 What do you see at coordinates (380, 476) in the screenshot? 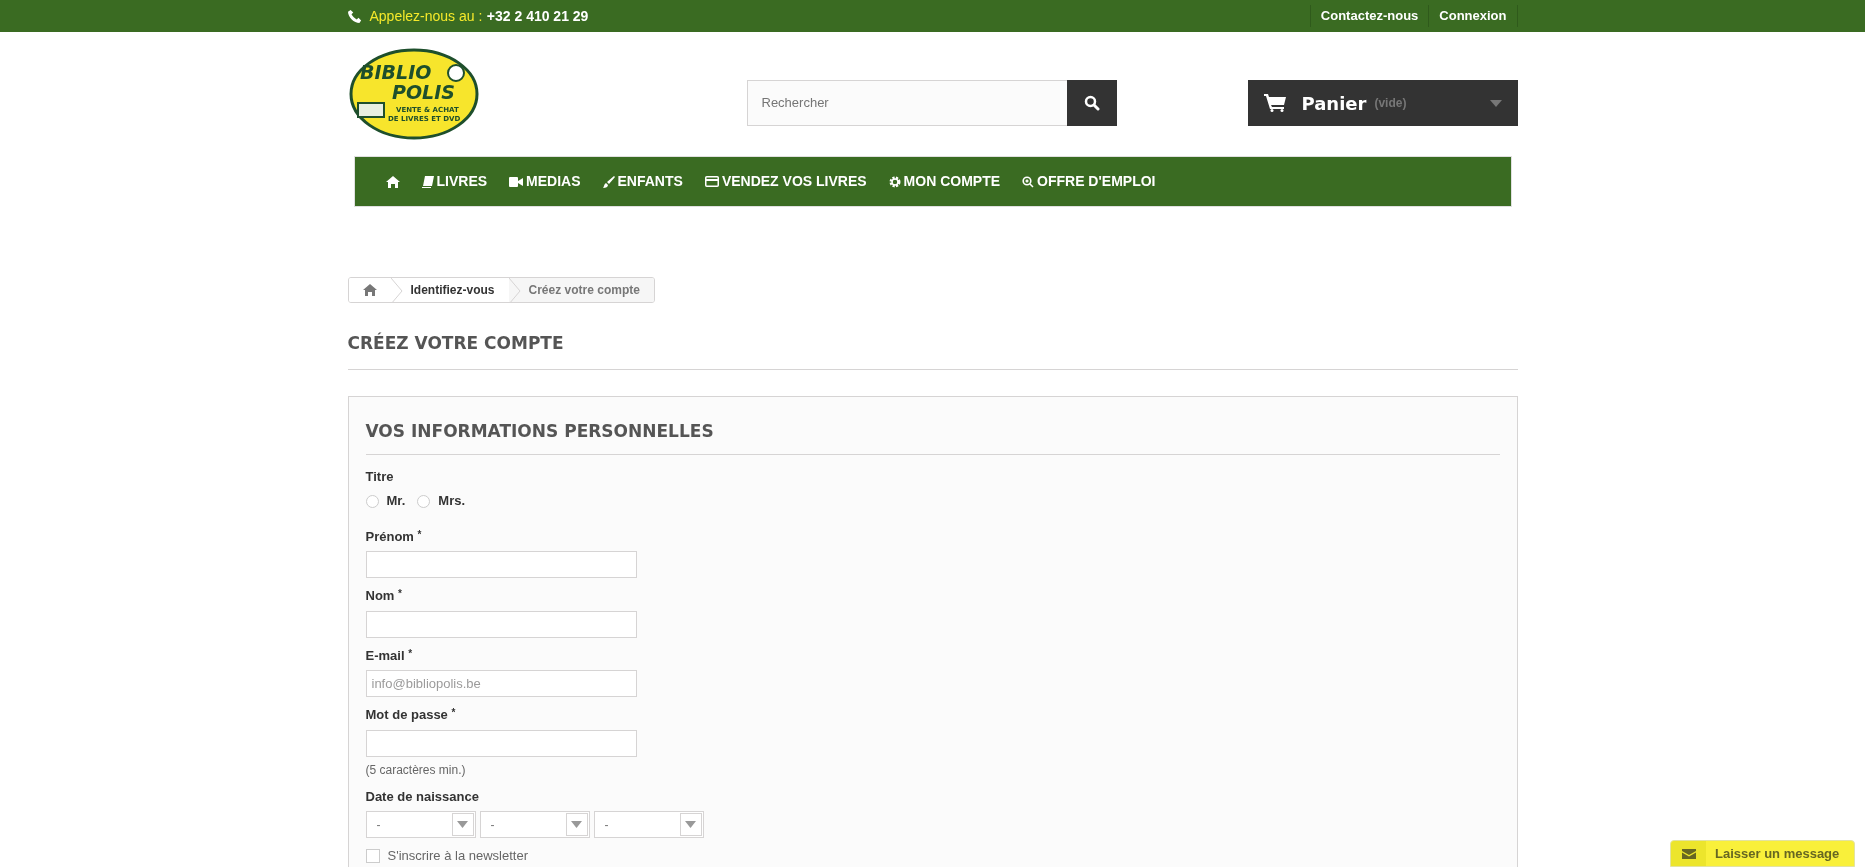
I see `title-label: Titre` at bounding box center [380, 476].